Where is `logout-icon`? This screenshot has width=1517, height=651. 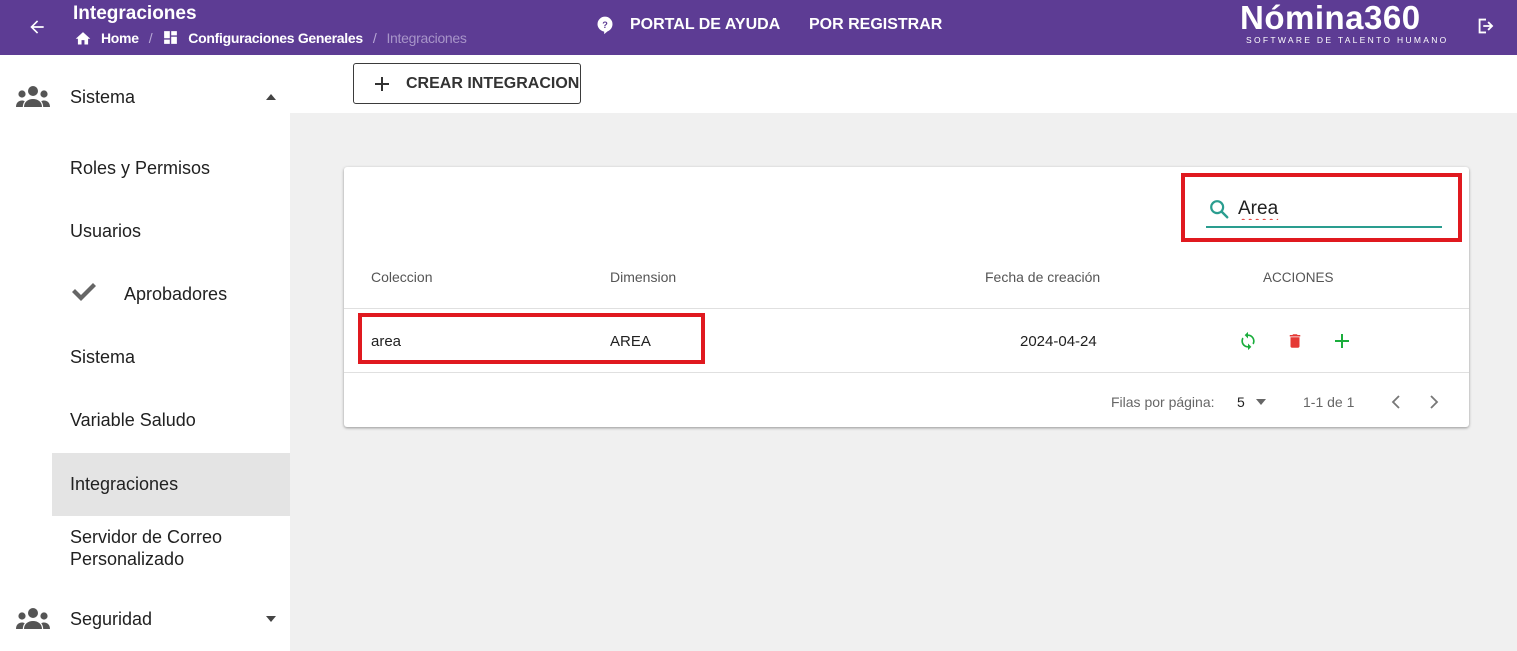 logout-icon is located at coordinates (1486, 26).